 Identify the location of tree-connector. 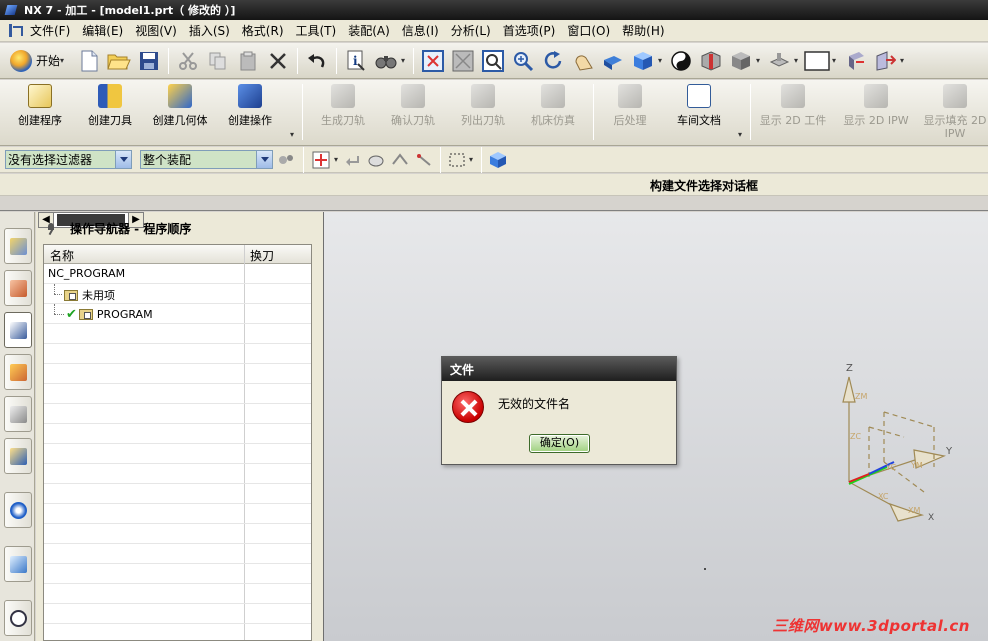
(54, 289).